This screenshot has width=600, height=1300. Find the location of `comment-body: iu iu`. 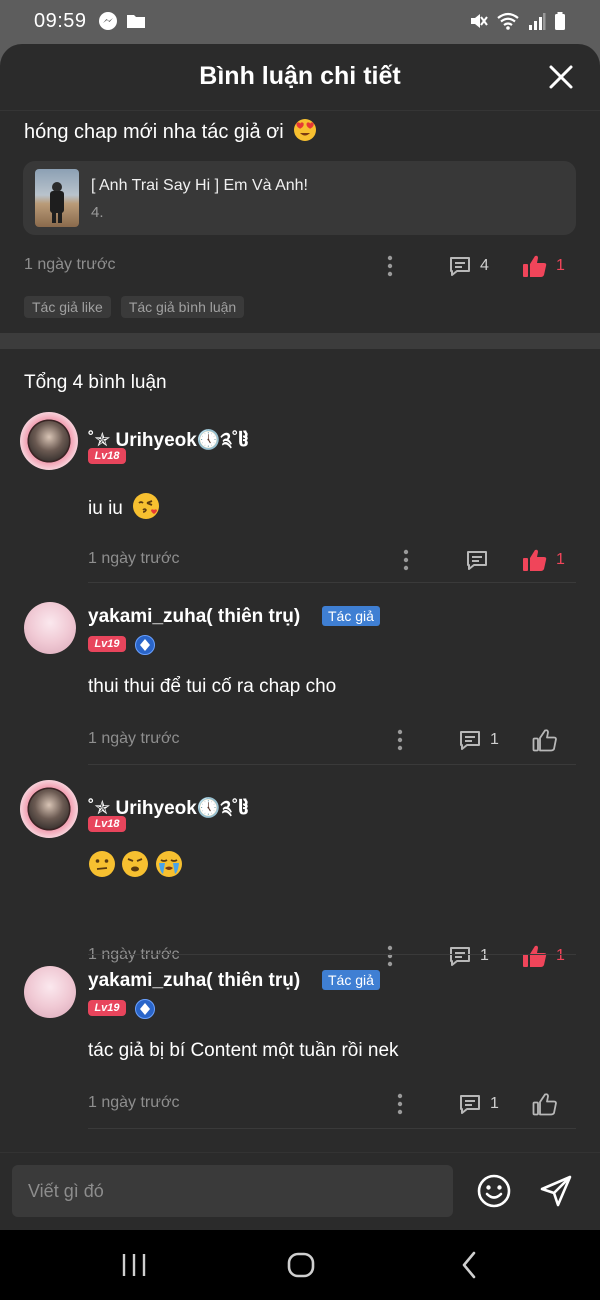

comment-body: iu iu is located at coordinates (105, 508).